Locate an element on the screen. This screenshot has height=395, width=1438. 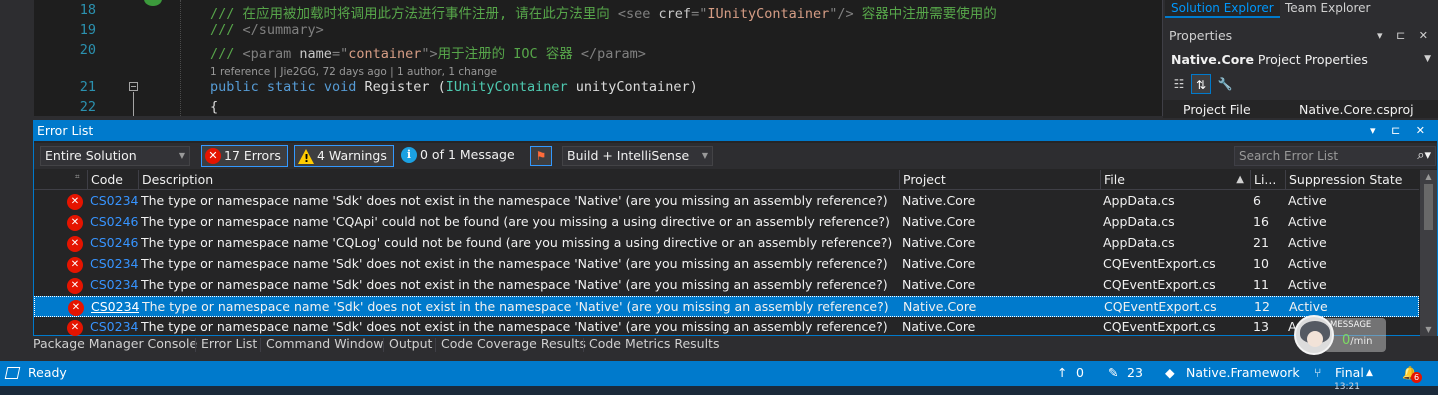
outline-guide is located at coordinates (133, 104).